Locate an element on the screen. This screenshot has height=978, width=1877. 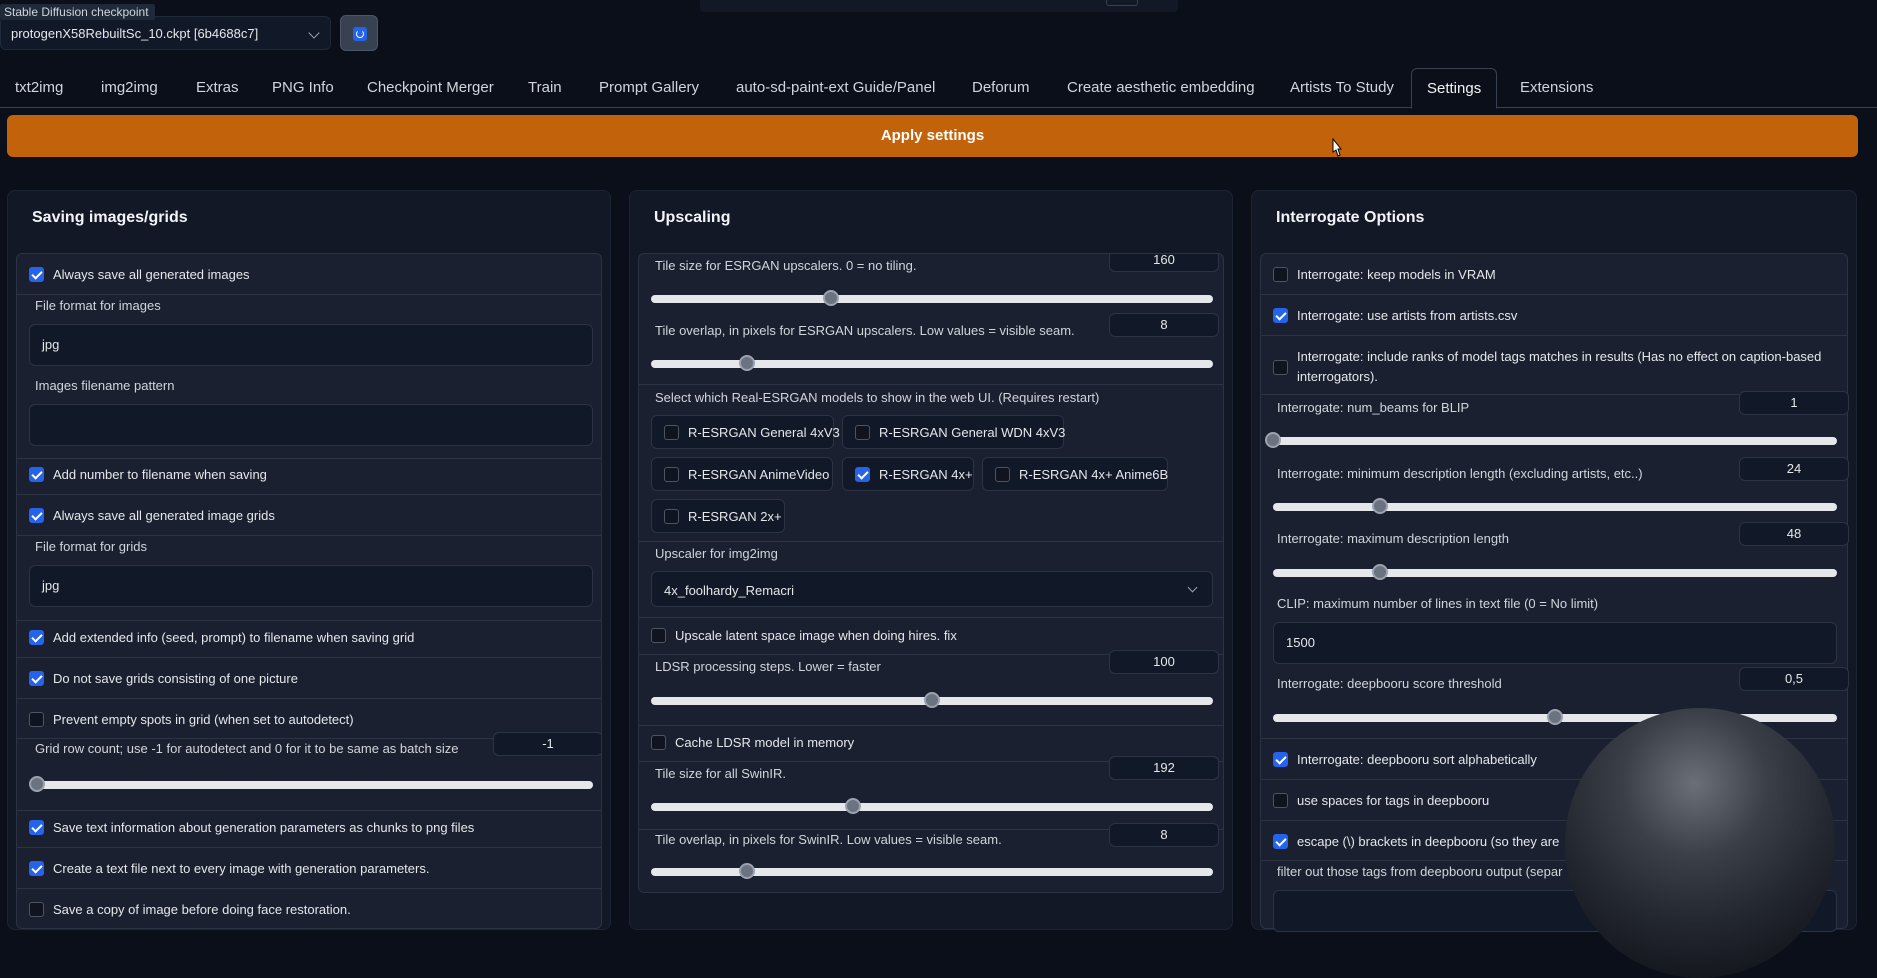
deepbooru-threshold-input: 0,5 is located at coordinates (1794, 679).